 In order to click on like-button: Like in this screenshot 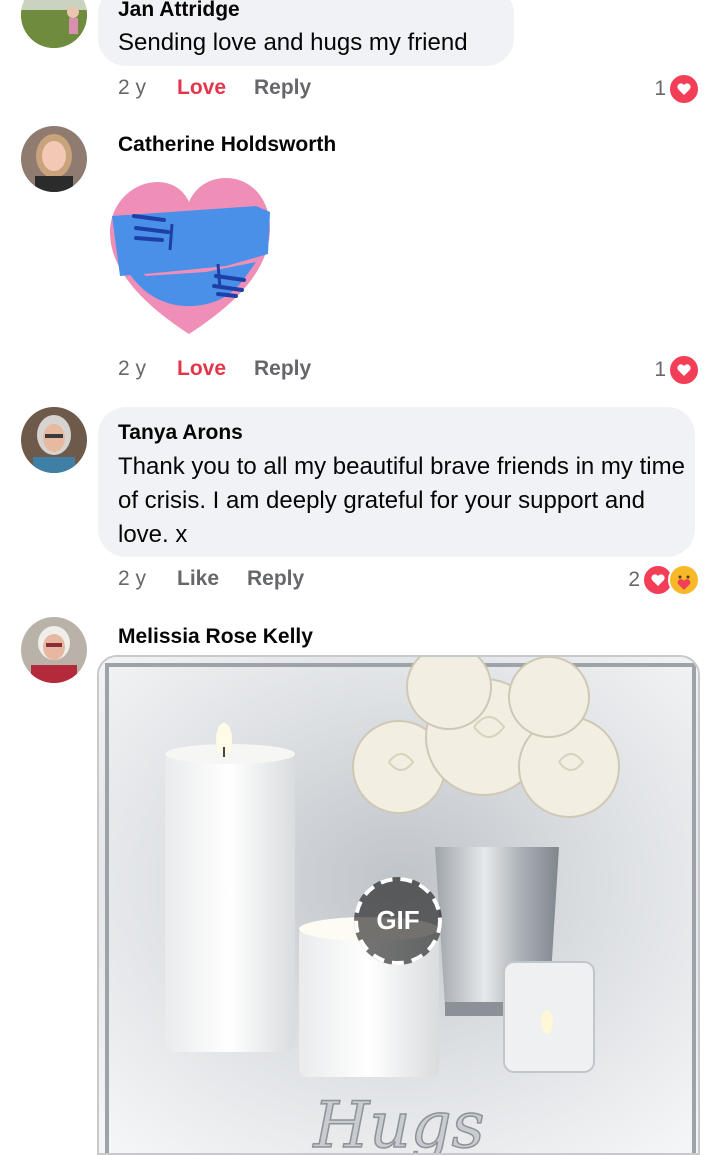, I will do `click(198, 579)`.